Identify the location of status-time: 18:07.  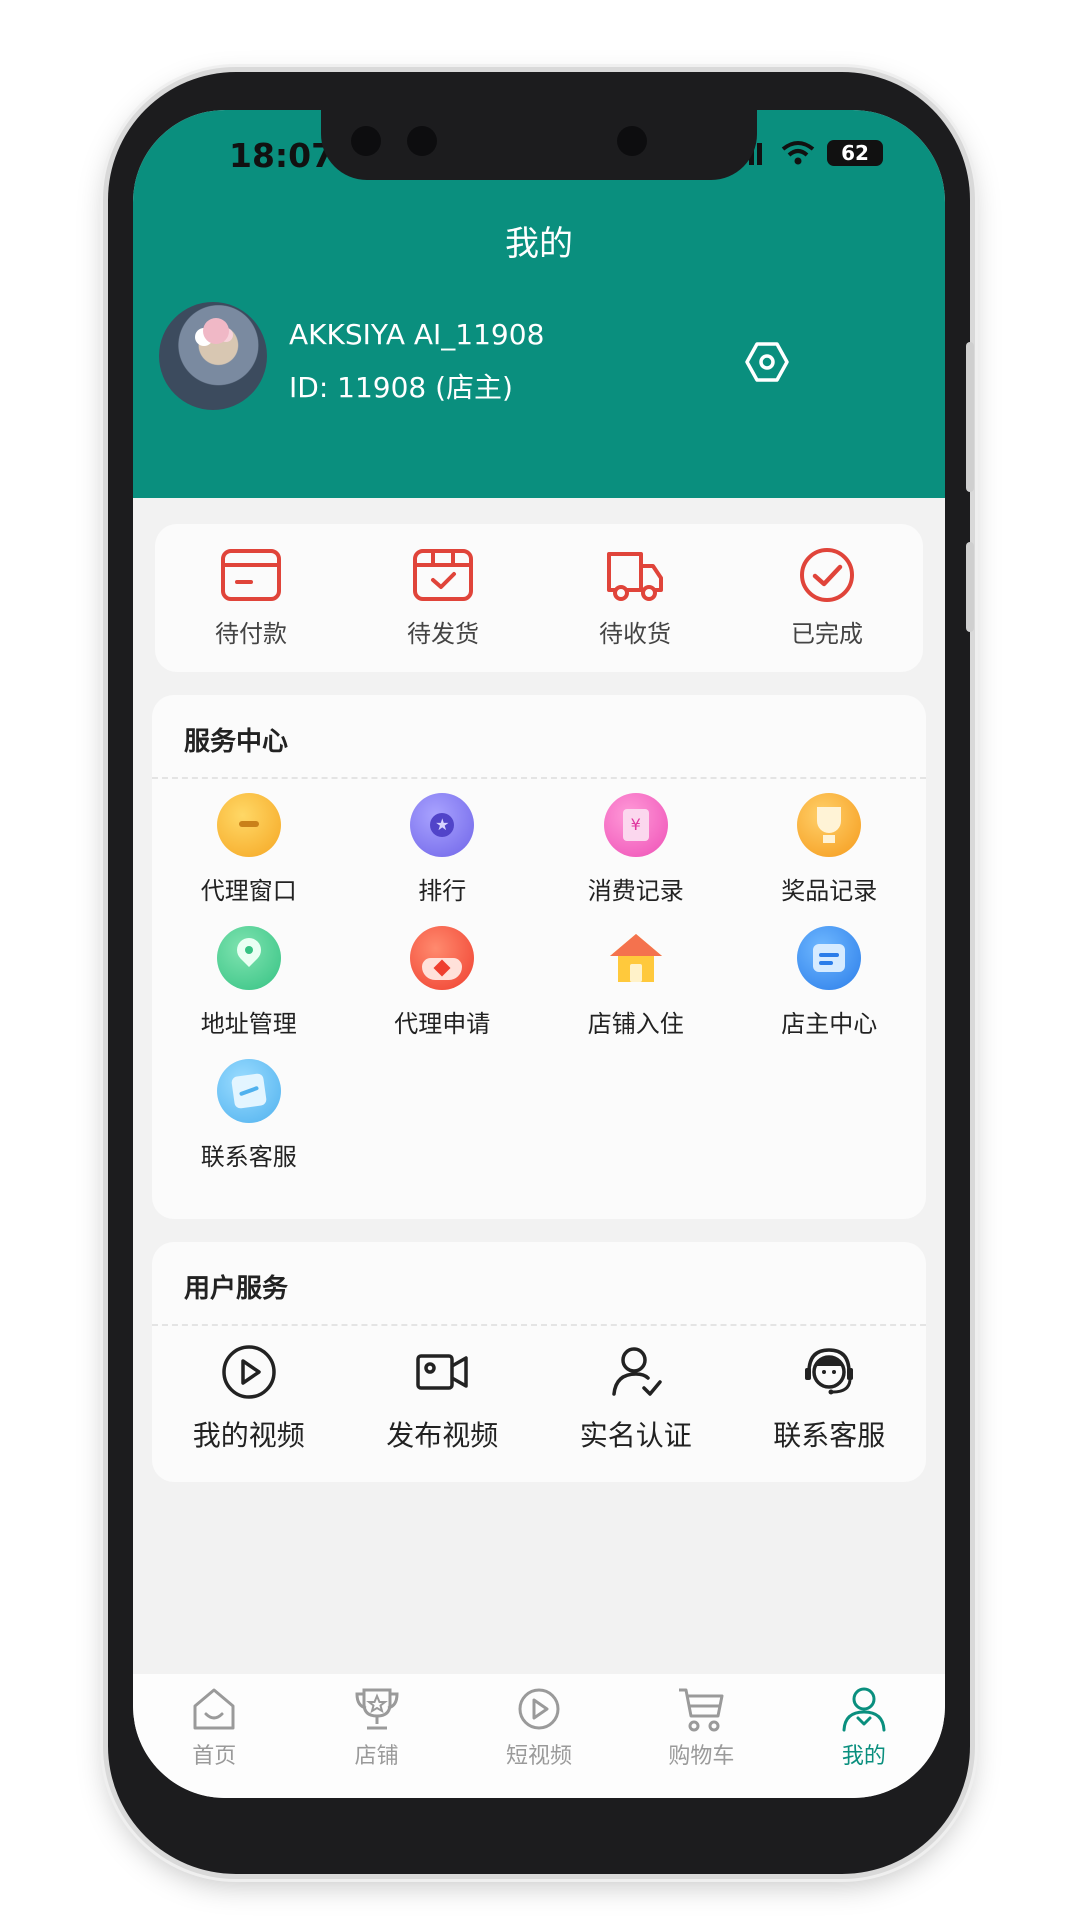
(282, 155).